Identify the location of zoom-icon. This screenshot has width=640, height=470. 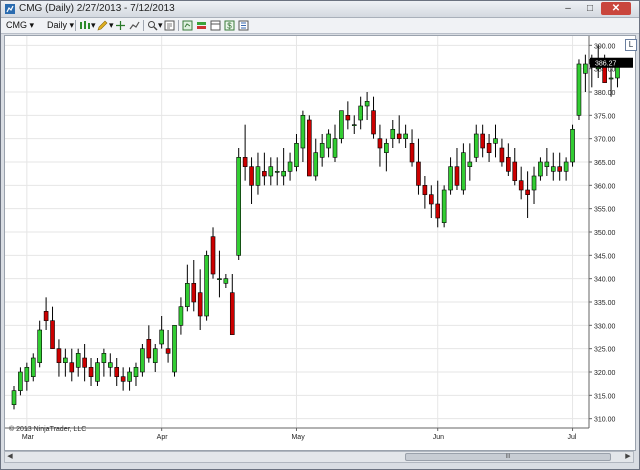
(152, 25).